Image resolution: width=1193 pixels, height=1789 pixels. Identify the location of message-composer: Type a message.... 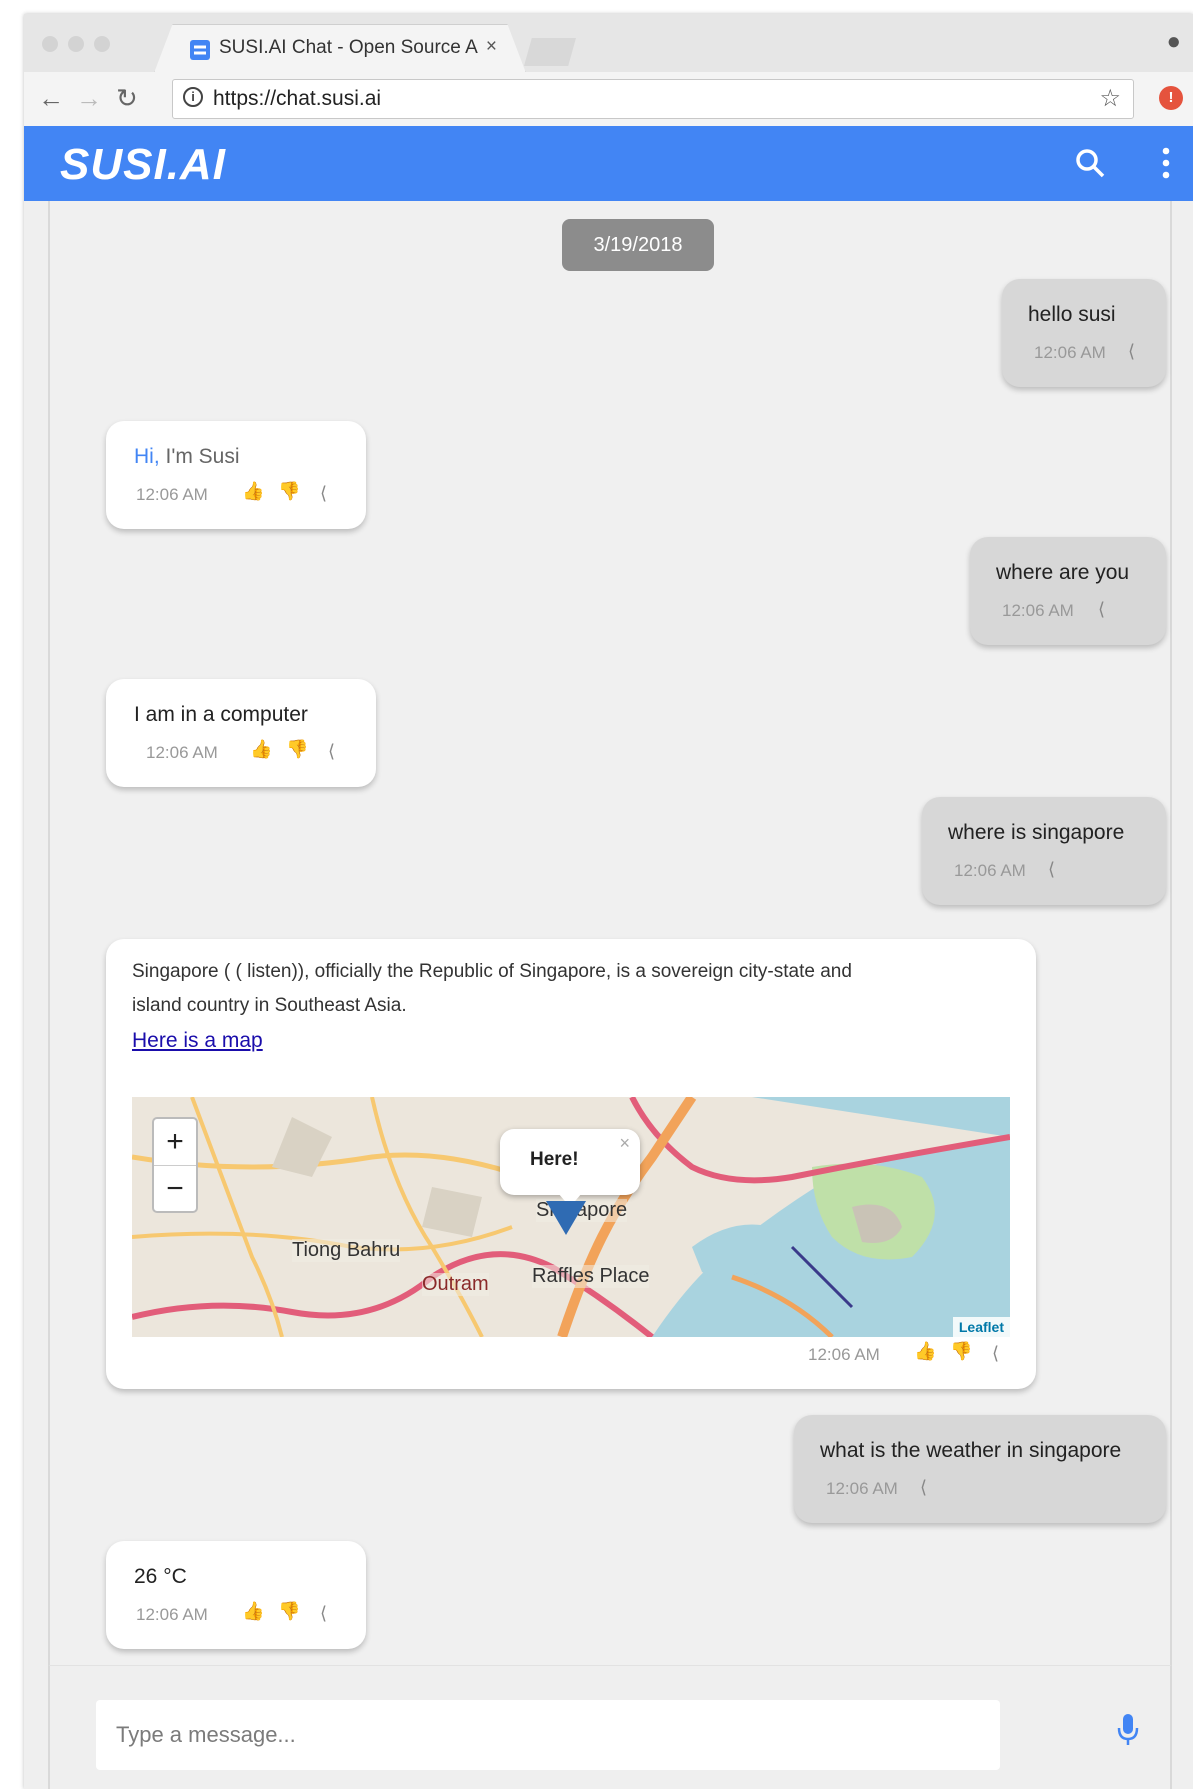
(610, 1727).